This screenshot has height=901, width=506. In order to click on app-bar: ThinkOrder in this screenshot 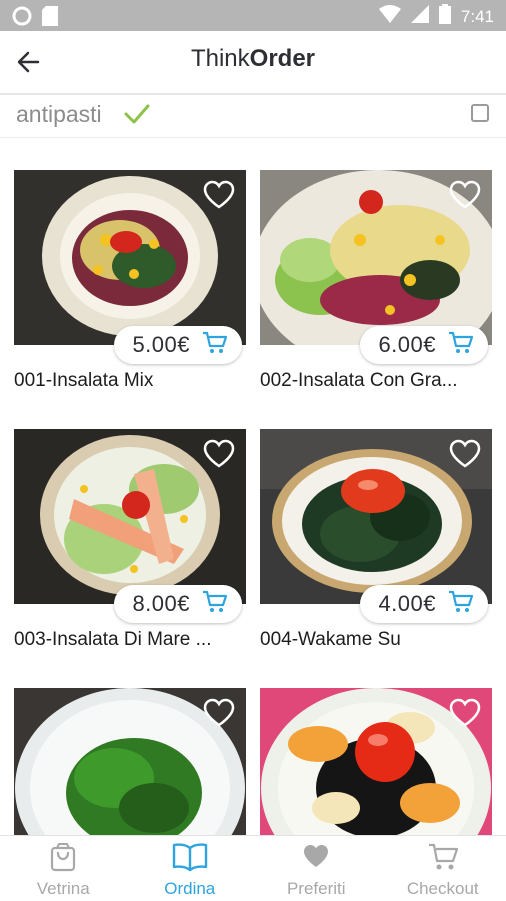, I will do `click(253, 63)`.